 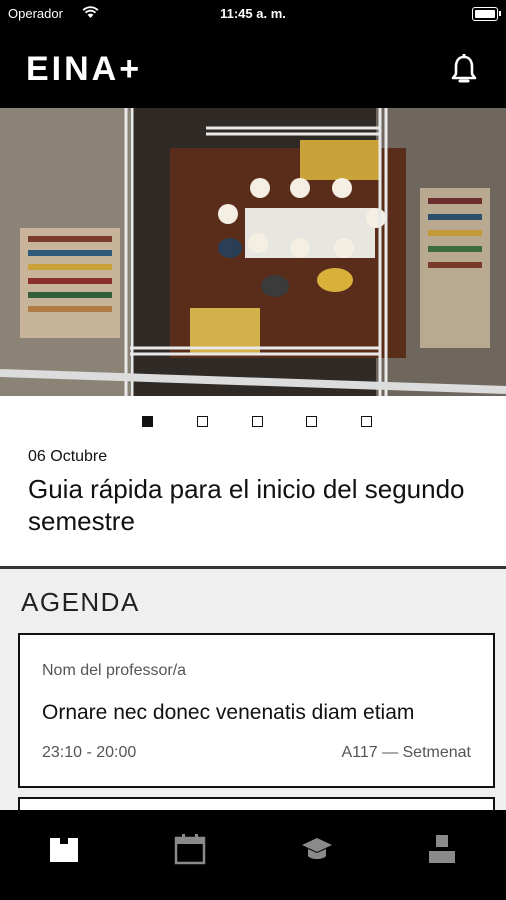 I want to click on bottom-tab-bar, so click(x=253, y=855).